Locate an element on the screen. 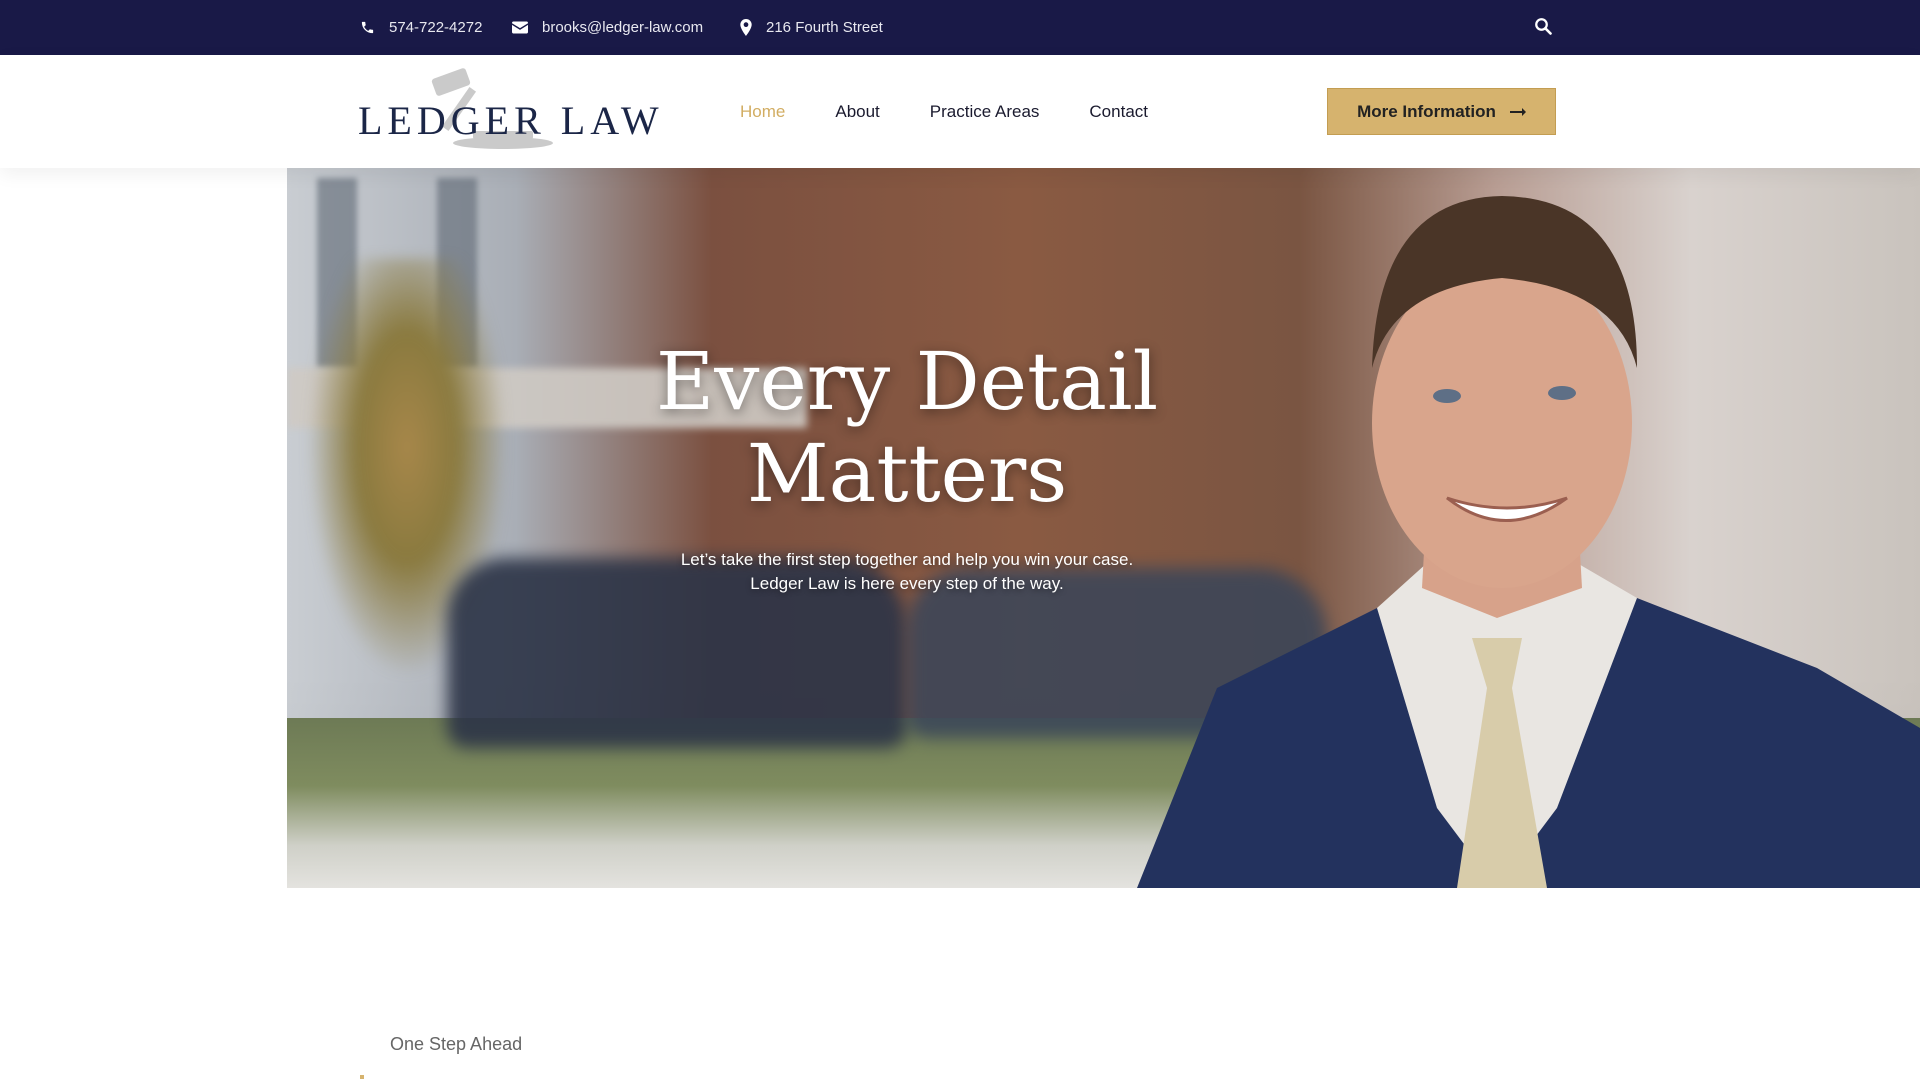 The height and width of the screenshot is (1080, 1920). more-information-label: More Information is located at coordinates (1426, 111).